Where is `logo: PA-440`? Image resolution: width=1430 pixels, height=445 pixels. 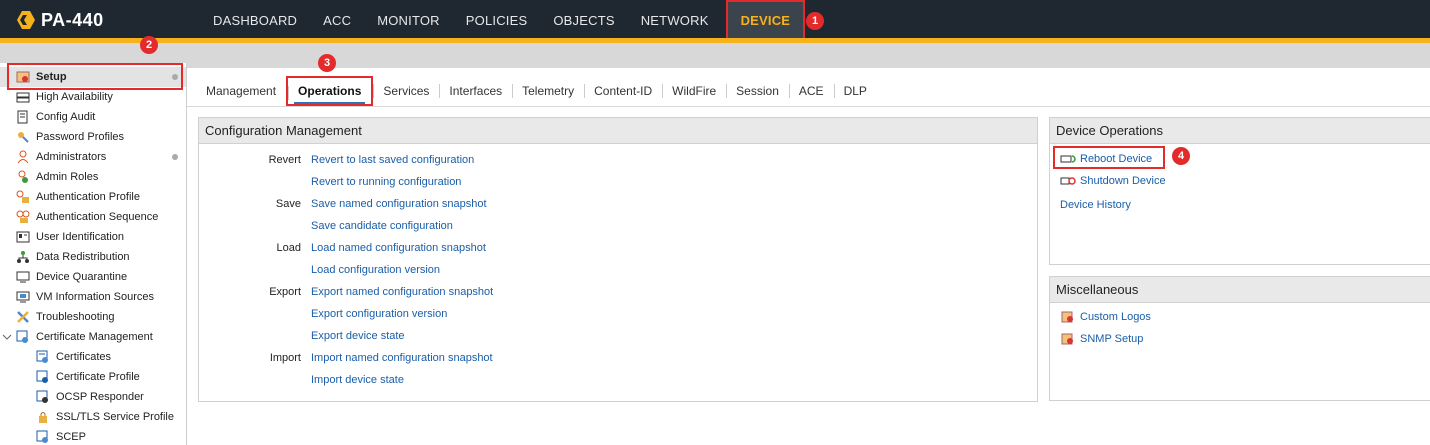 logo: PA-440 is located at coordinates (60, 20).